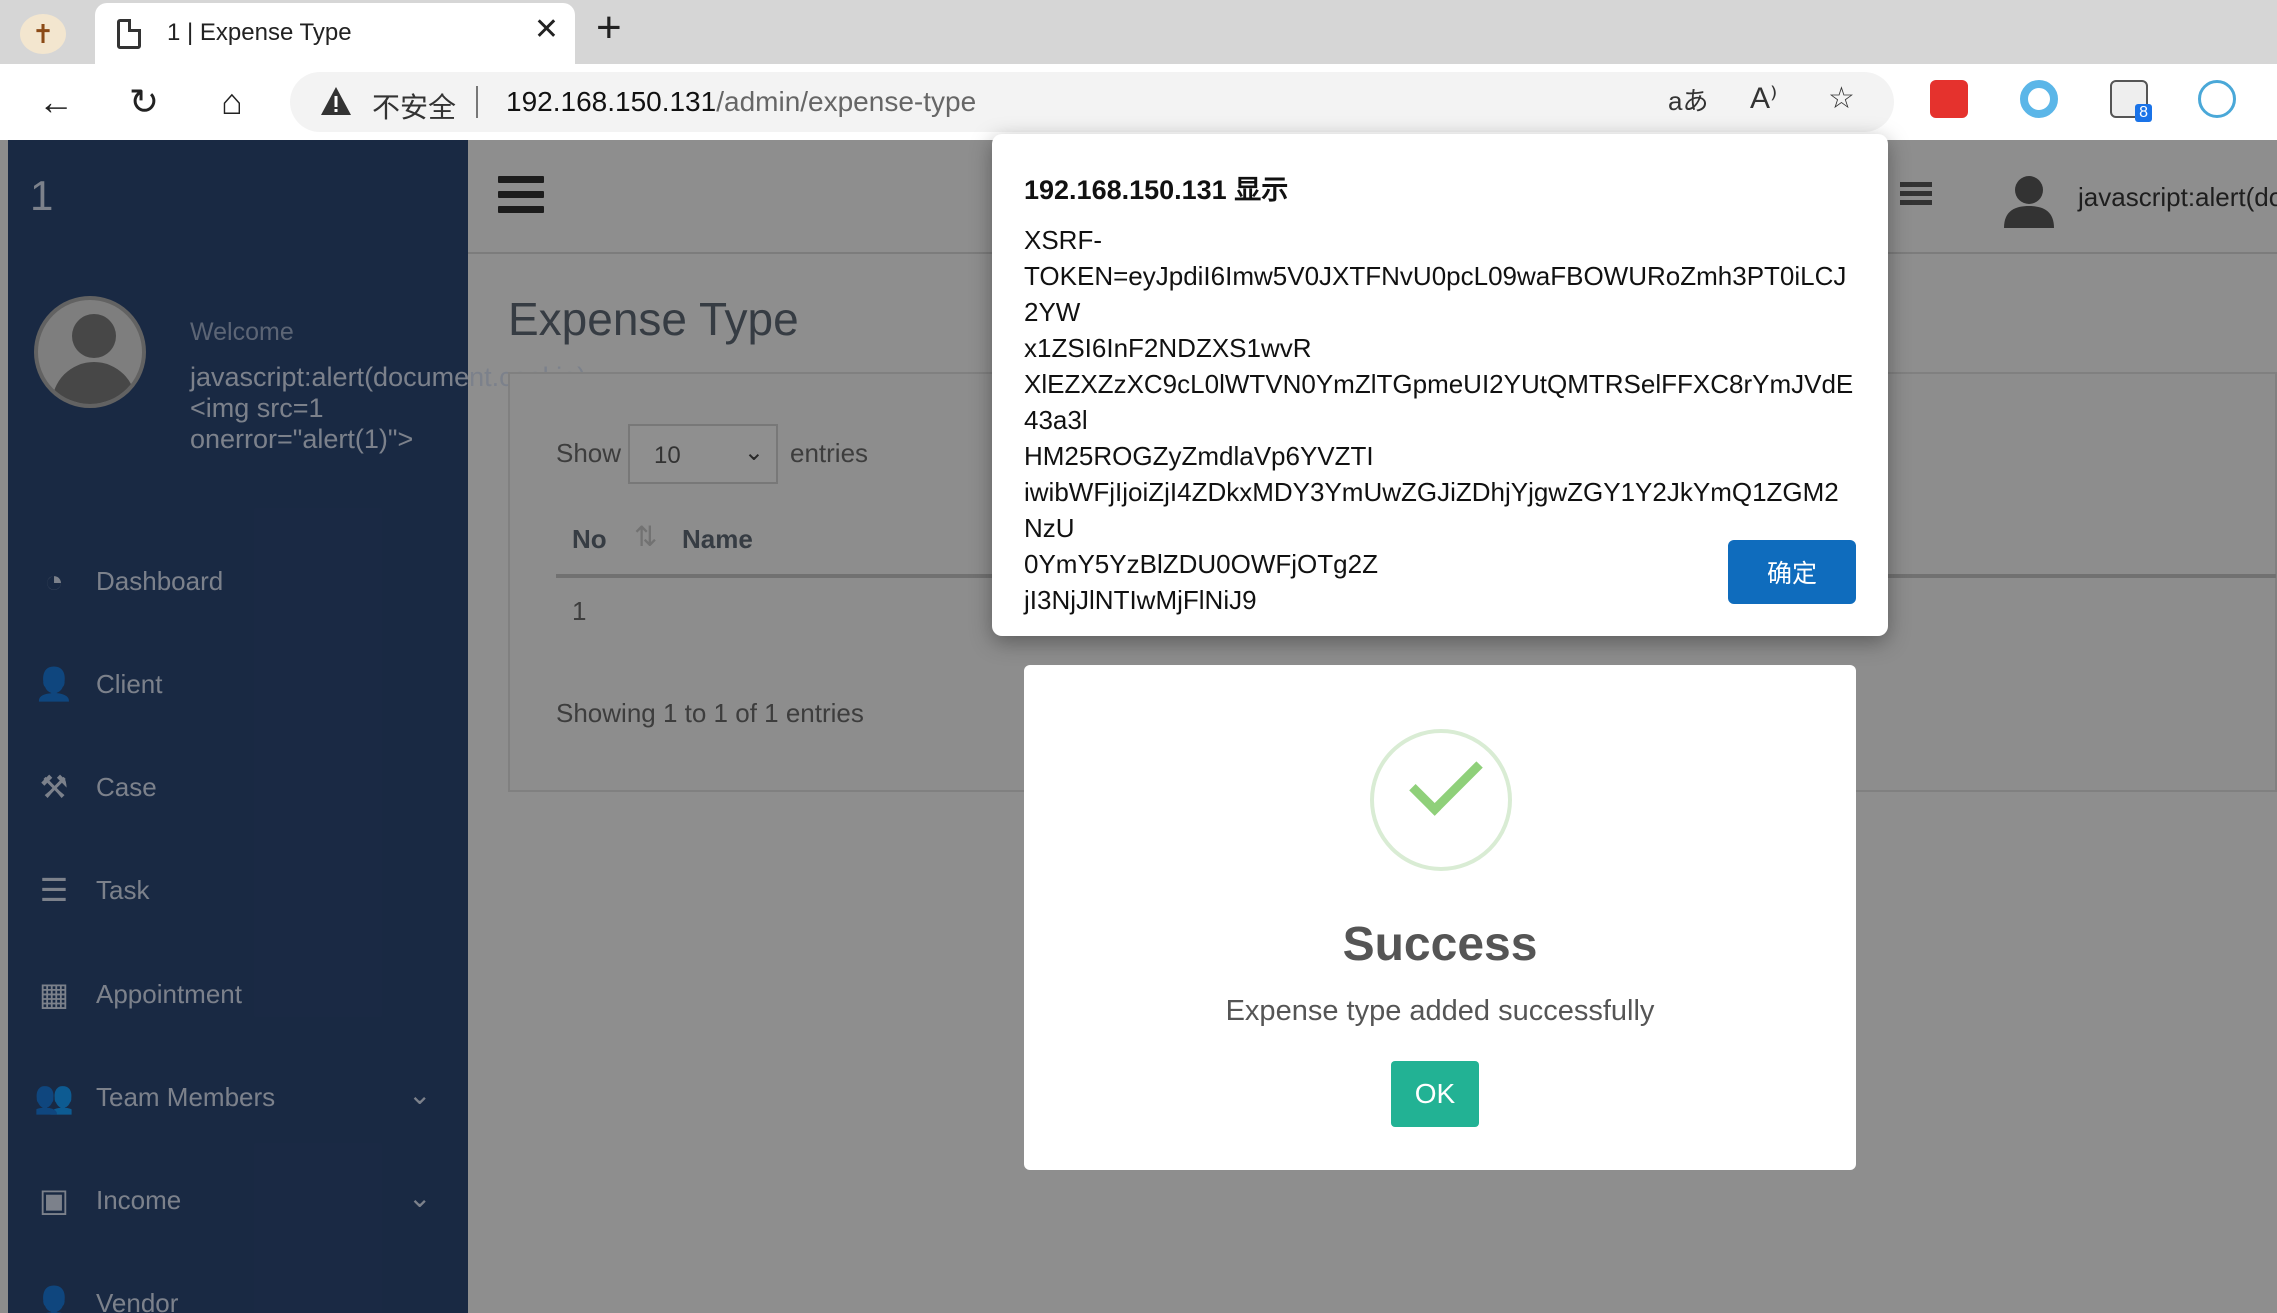 This screenshot has width=2277, height=1313. I want to click on warning-icon, so click(336, 101).